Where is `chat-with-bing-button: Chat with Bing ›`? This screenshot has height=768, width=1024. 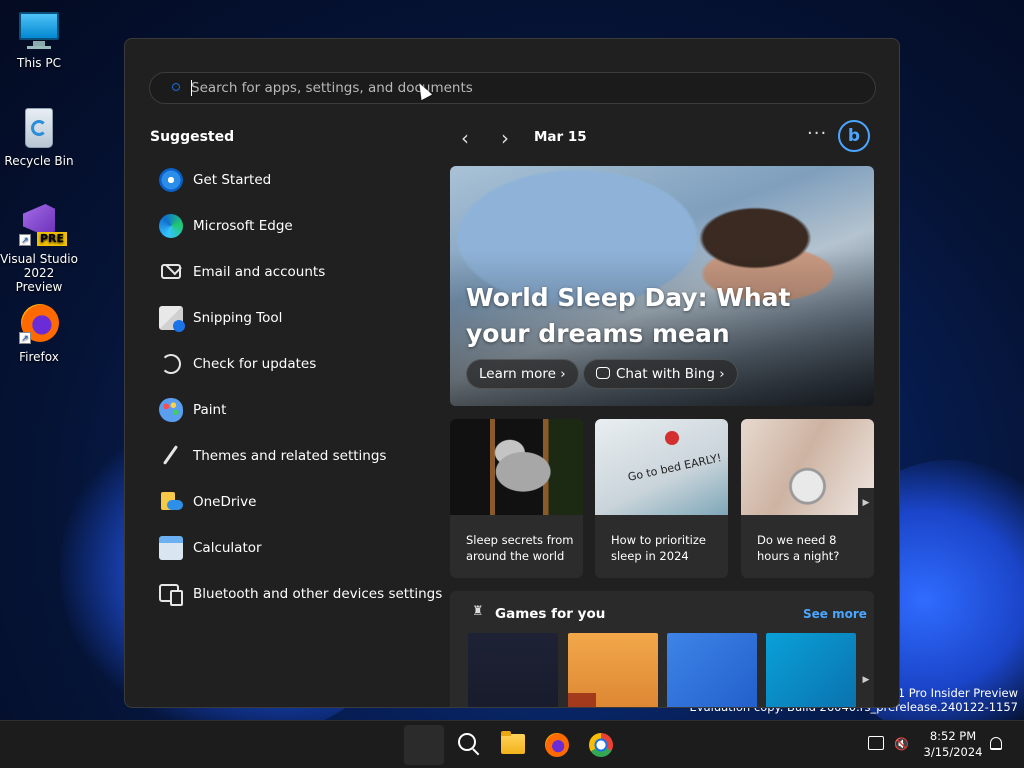
chat-with-bing-button: Chat with Bing › is located at coordinates (660, 374).